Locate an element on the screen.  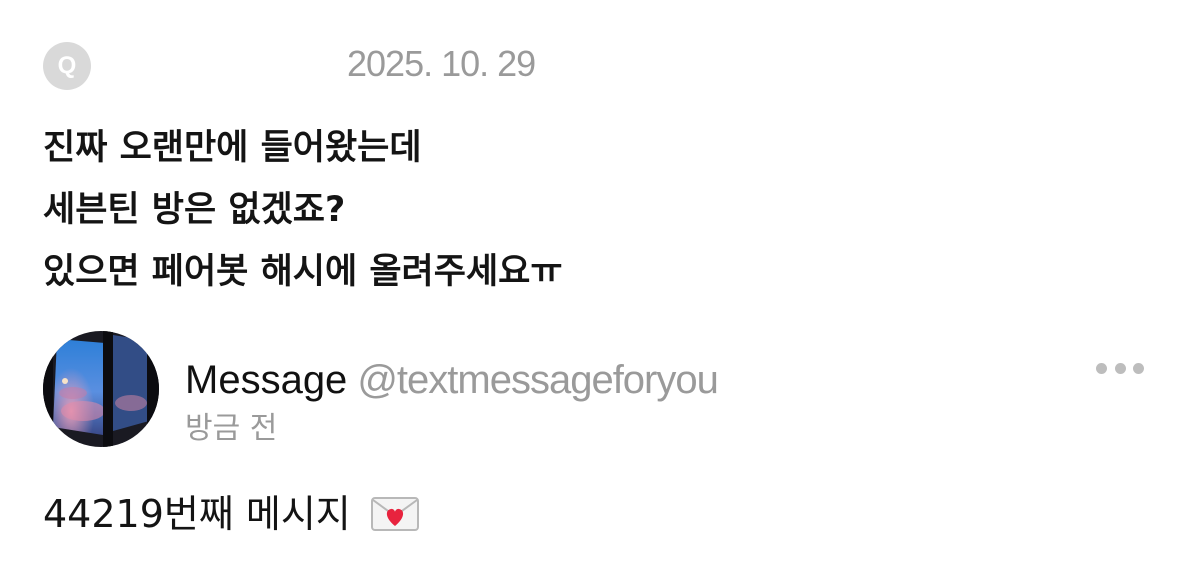
love-letter-icon is located at coordinates (394, 514).